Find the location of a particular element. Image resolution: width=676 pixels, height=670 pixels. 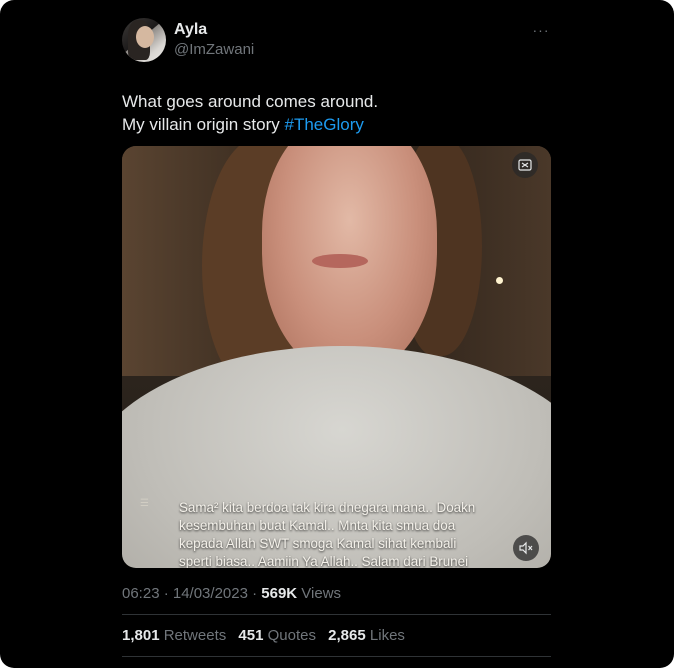

tweet-stats: 1,801 Retweets 451 Quotes 2,865 Likes is located at coordinates (267, 635).